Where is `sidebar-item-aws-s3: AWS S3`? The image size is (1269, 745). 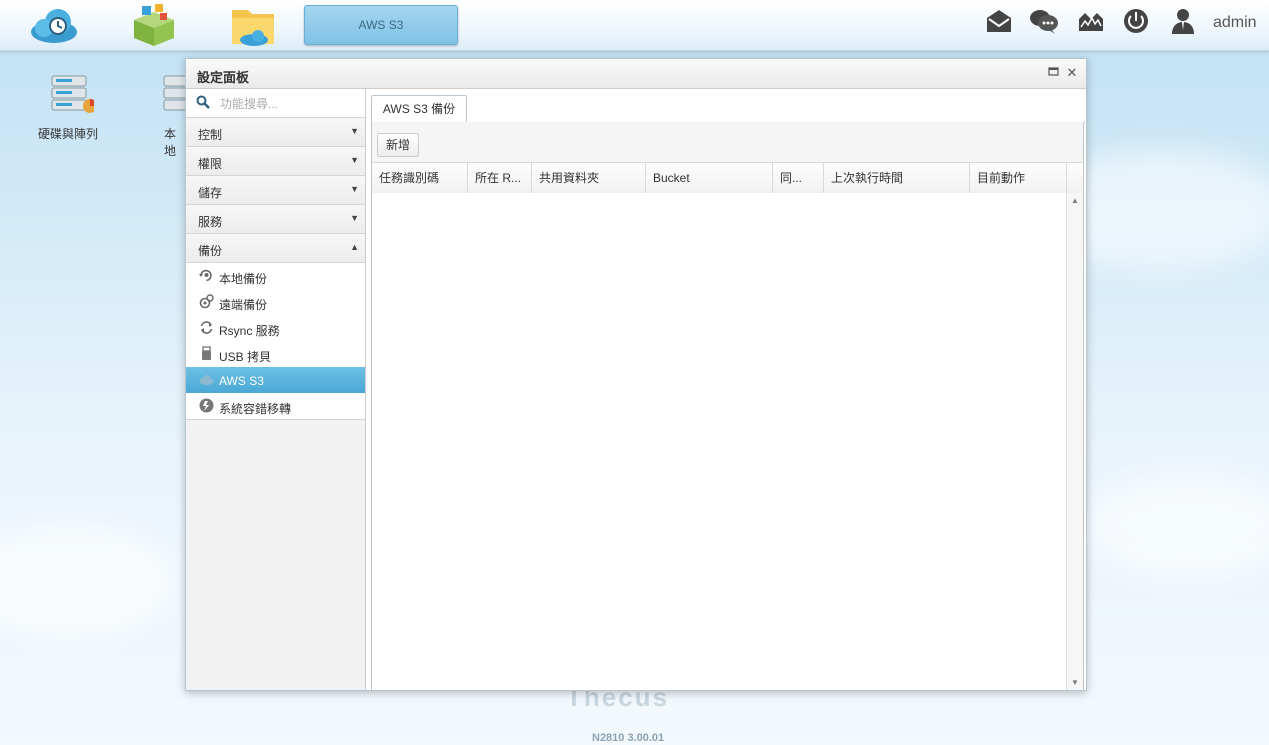
sidebar-item-aws-s3: AWS S3 is located at coordinates (275, 380).